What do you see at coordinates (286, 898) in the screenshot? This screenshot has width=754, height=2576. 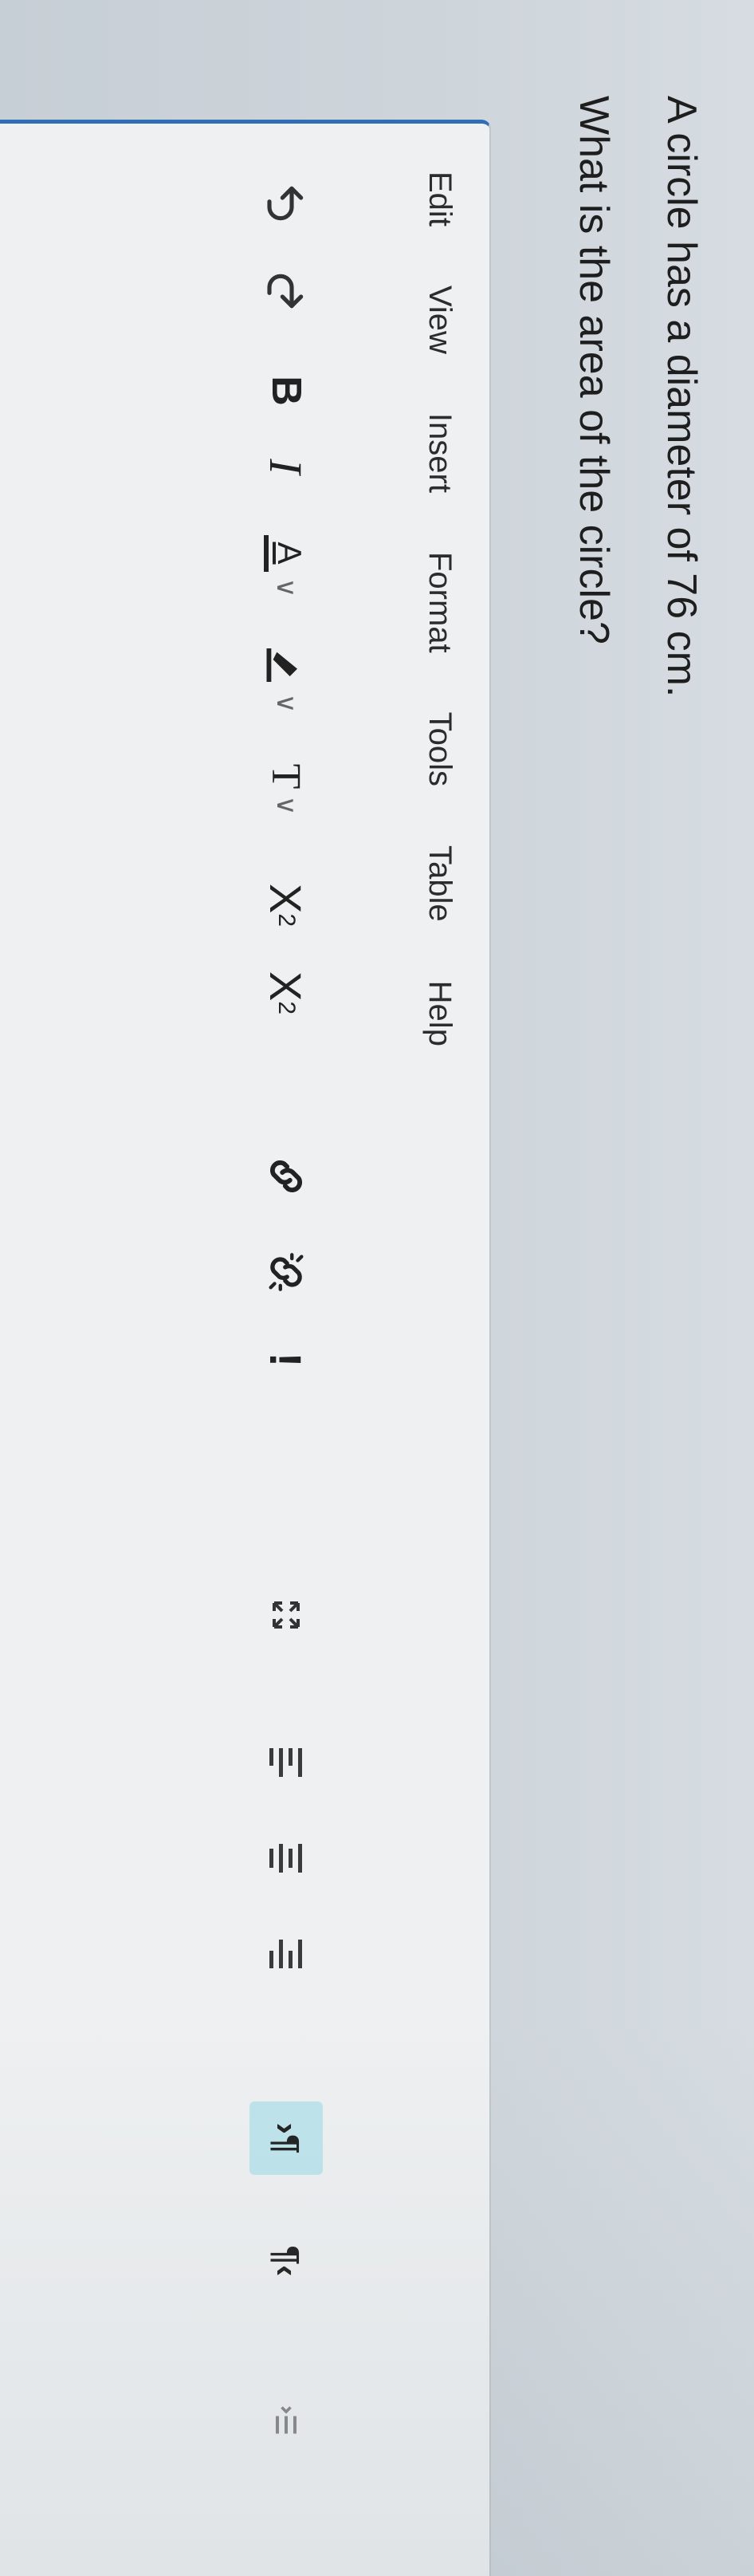 I see `superscript-x: X` at bounding box center [286, 898].